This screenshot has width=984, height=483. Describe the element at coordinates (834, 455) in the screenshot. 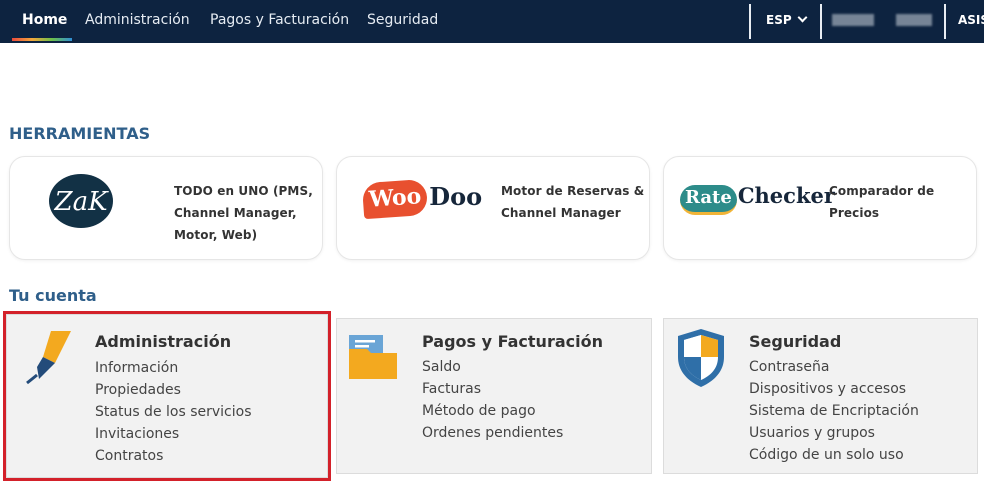

I see `link-codigo-solo-uso: Código de un solo uso` at that location.